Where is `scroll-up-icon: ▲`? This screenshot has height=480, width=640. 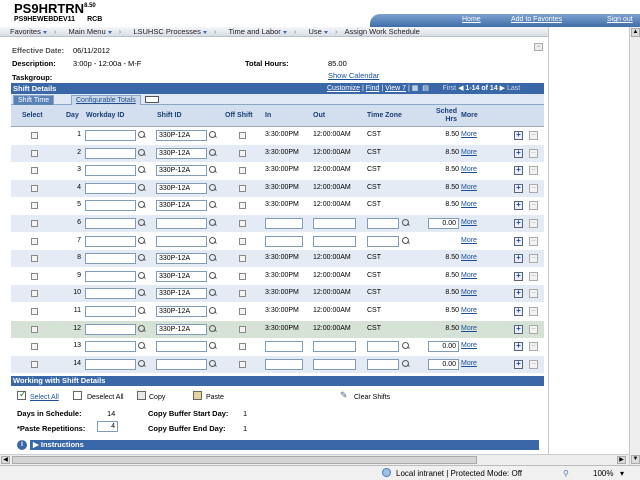
scroll-up-icon: ▲ is located at coordinates (635, 32).